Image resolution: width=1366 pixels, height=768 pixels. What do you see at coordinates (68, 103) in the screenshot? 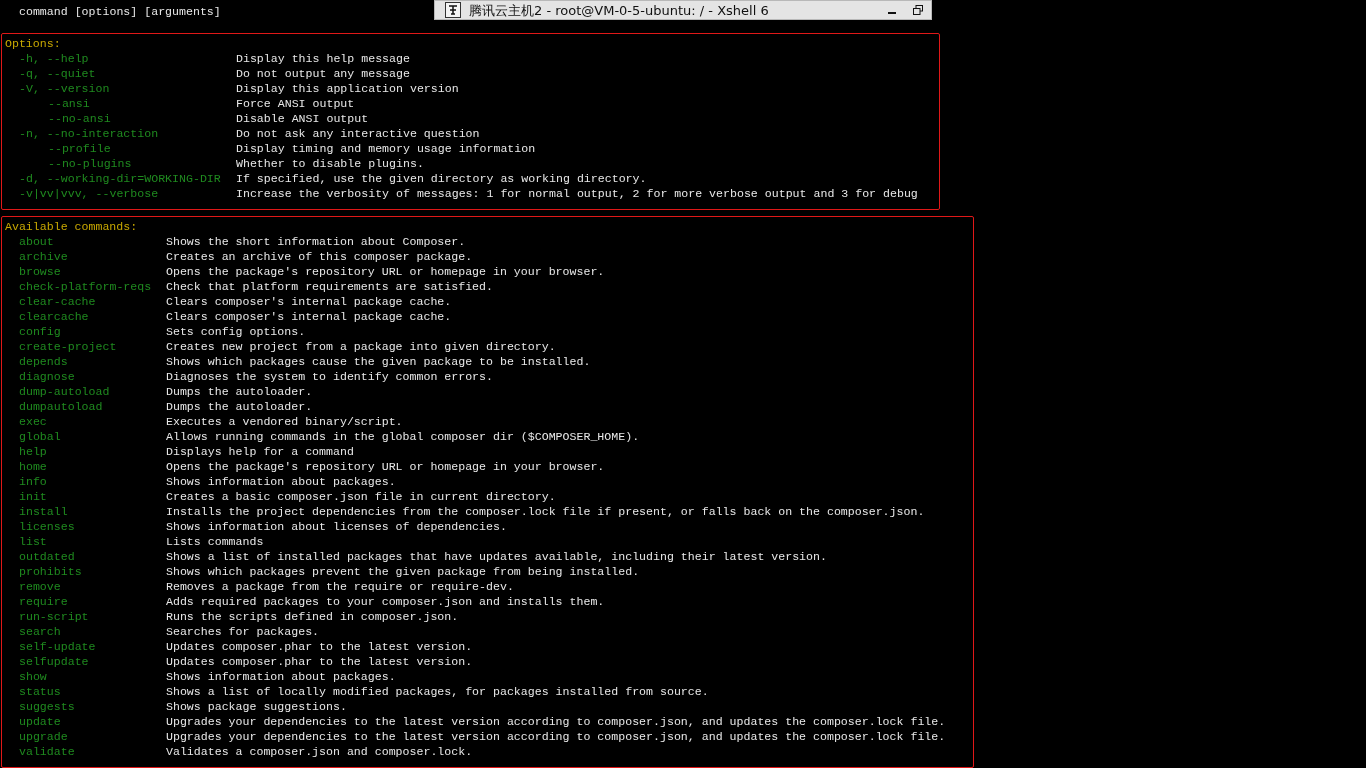
I see `option-name: --ansi` at bounding box center [68, 103].